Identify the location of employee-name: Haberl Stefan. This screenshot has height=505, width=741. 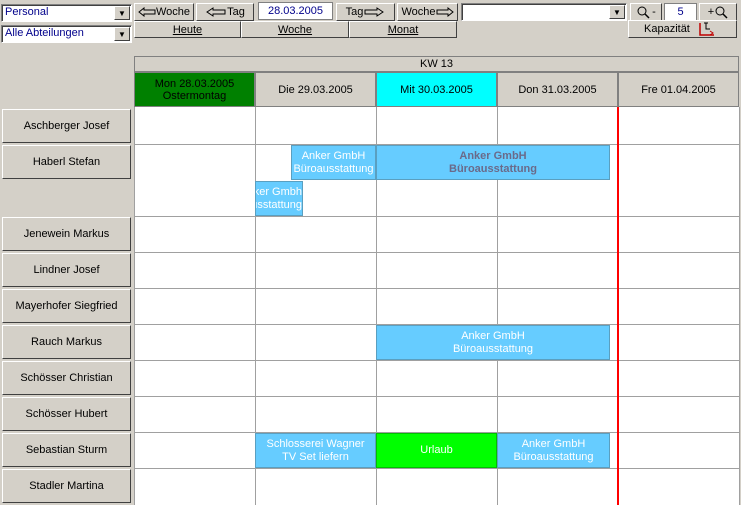
(66, 162).